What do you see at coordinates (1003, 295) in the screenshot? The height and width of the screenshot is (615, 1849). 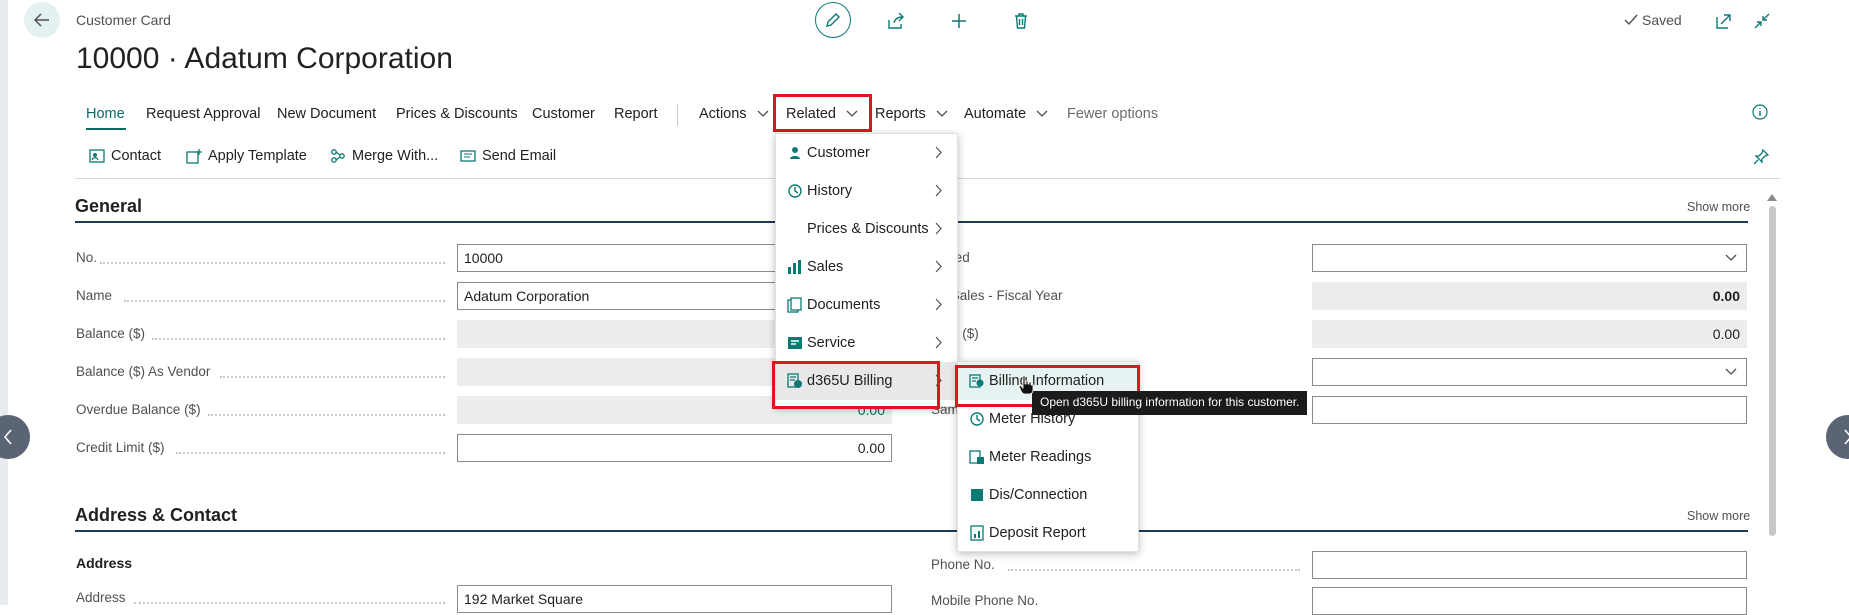 I see `field-label-total-sales: l Sales - Fiscal Year` at bounding box center [1003, 295].